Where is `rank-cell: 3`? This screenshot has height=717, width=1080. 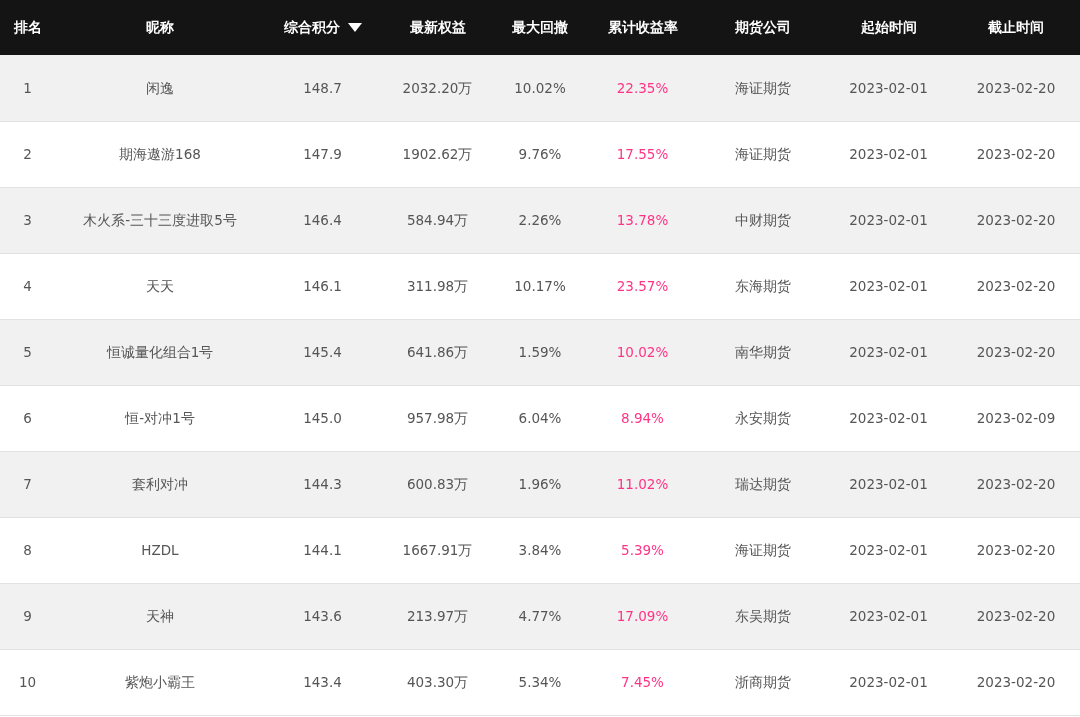 rank-cell: 3 is located at coordinates (27, 219).